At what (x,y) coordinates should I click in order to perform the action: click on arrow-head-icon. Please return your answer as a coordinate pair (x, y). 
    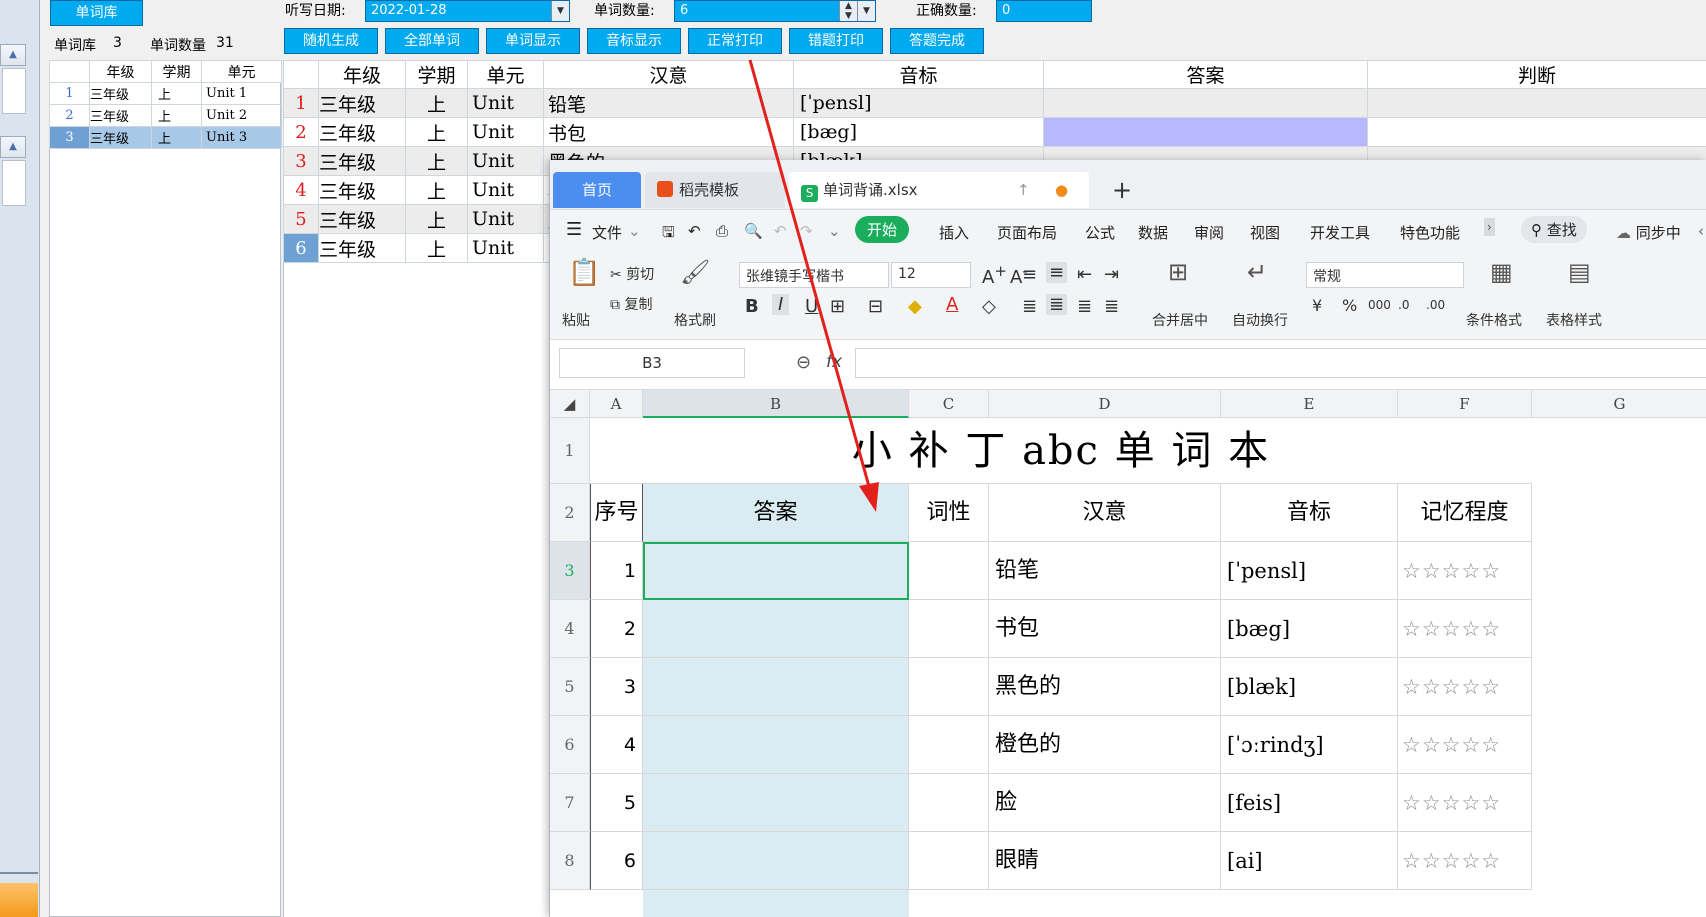
    Looking at the image, I should click on (869, 497).